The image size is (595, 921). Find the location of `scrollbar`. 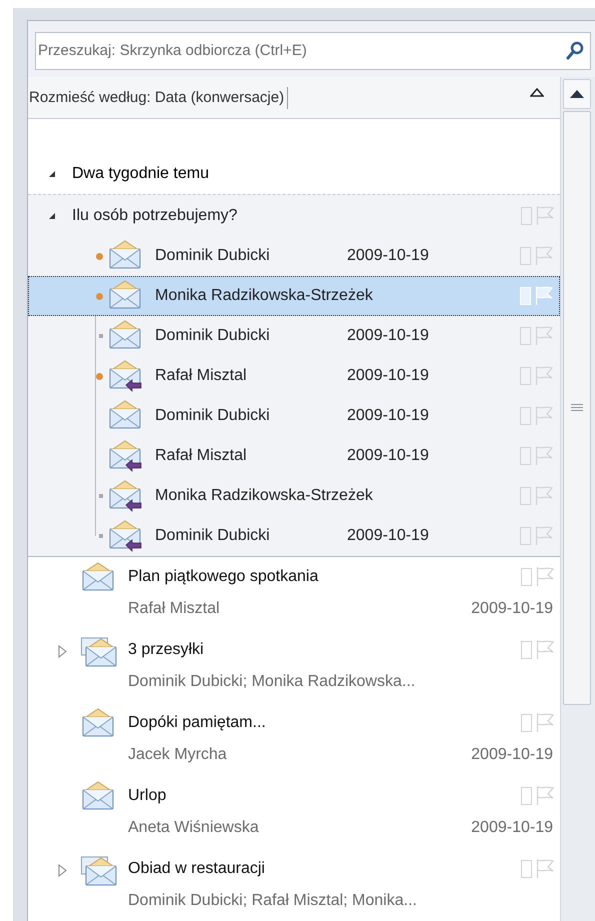

scrollbar is located at coordinates (577, 499).